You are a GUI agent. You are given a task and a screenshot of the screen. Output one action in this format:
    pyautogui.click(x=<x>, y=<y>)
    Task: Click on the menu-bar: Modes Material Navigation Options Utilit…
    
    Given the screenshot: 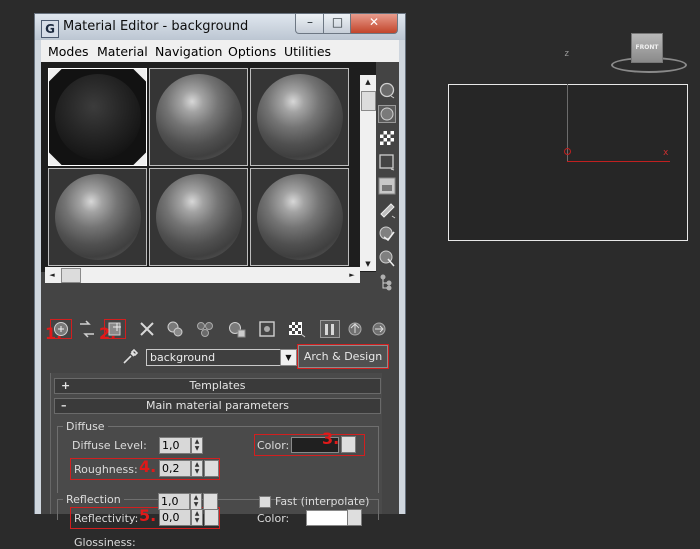 What is the action you would take?
    pyautogui.click(x=220, y=51)
    